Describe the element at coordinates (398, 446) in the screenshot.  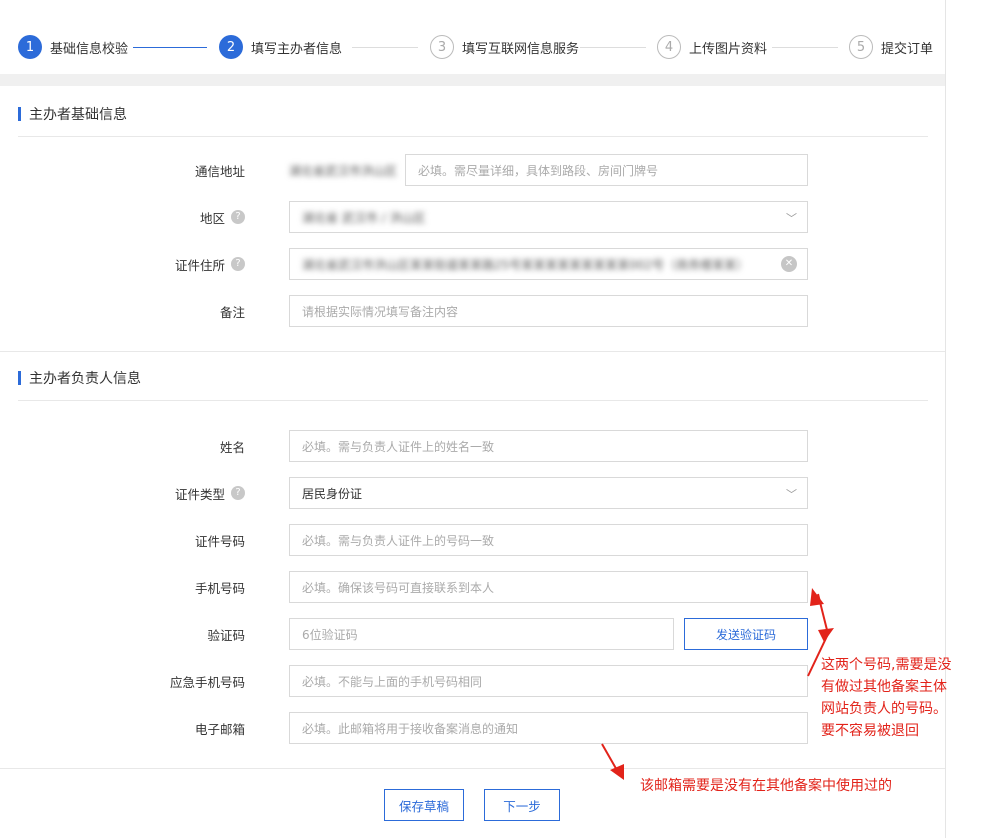
I see `name-placeholder: 必填。需与负责人证件上的姓名一致` at that location.